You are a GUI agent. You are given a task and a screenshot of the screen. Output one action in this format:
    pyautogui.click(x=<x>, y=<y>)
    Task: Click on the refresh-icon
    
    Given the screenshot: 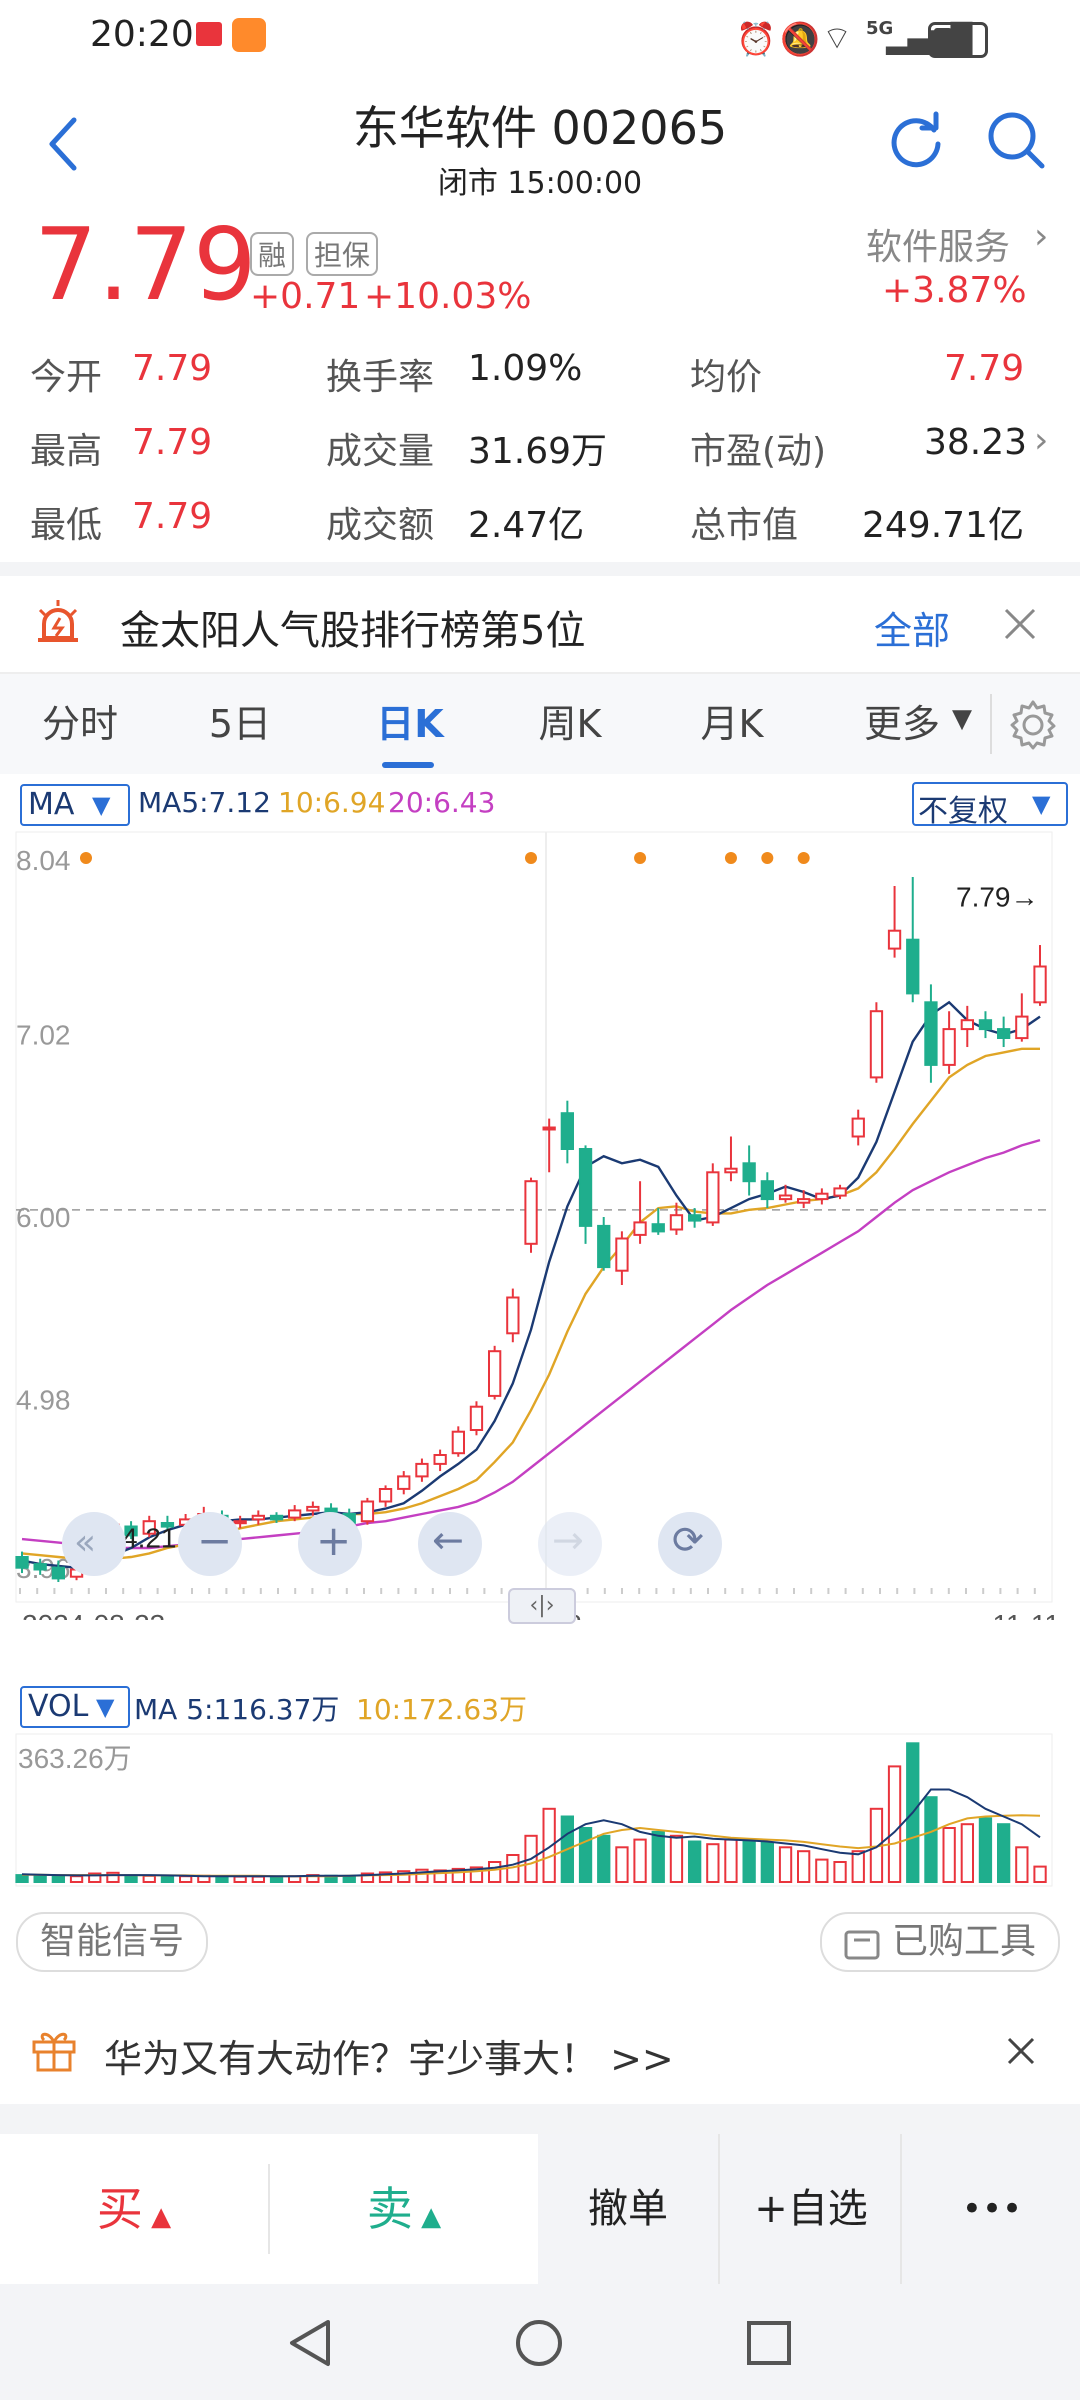 What is the action you would take?
    pyautogui.click(x=916, y=140)
    